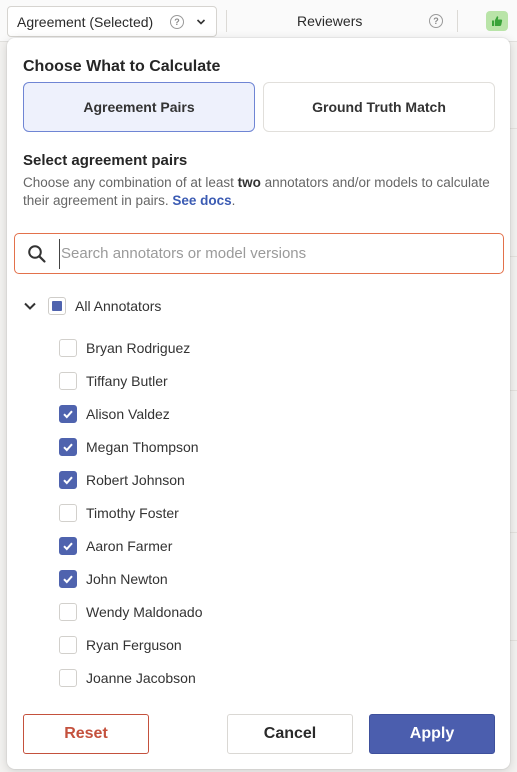  I want to click on all-annotators-row: All Annotators, so click(92, 306).